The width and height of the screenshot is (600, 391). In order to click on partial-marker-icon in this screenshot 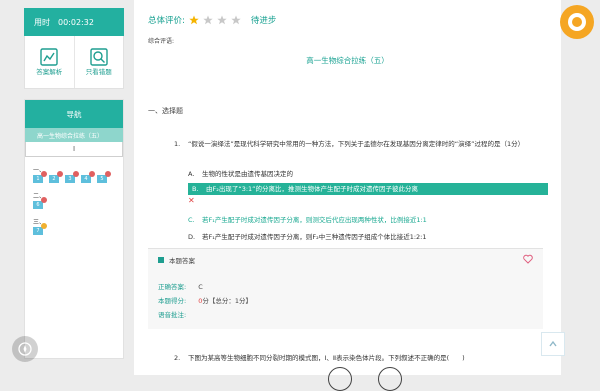, I will do `click(44, 226)`.